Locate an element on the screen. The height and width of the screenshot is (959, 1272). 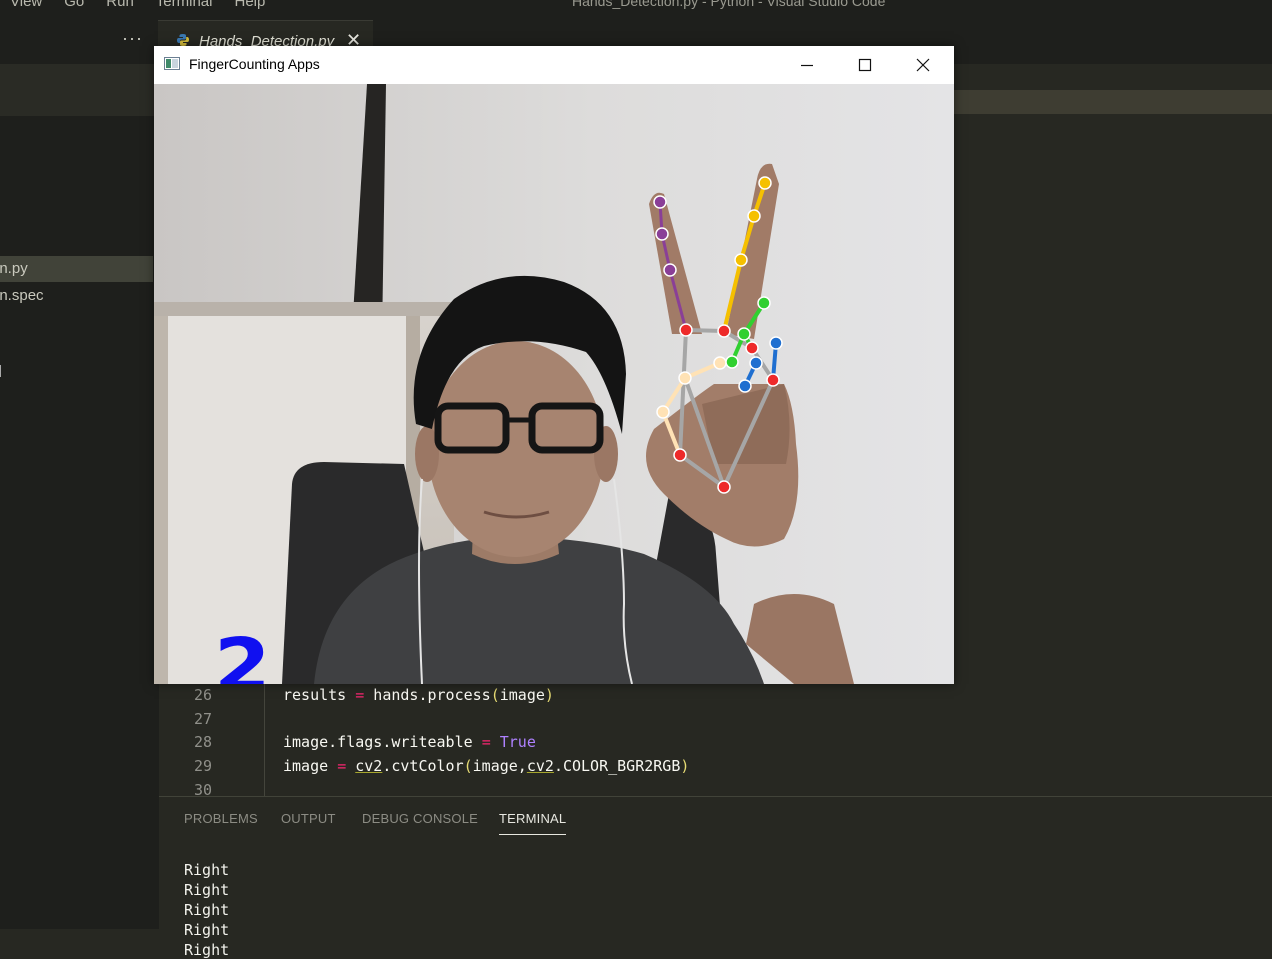
app-window-icon is located at coordinates (172, 63).